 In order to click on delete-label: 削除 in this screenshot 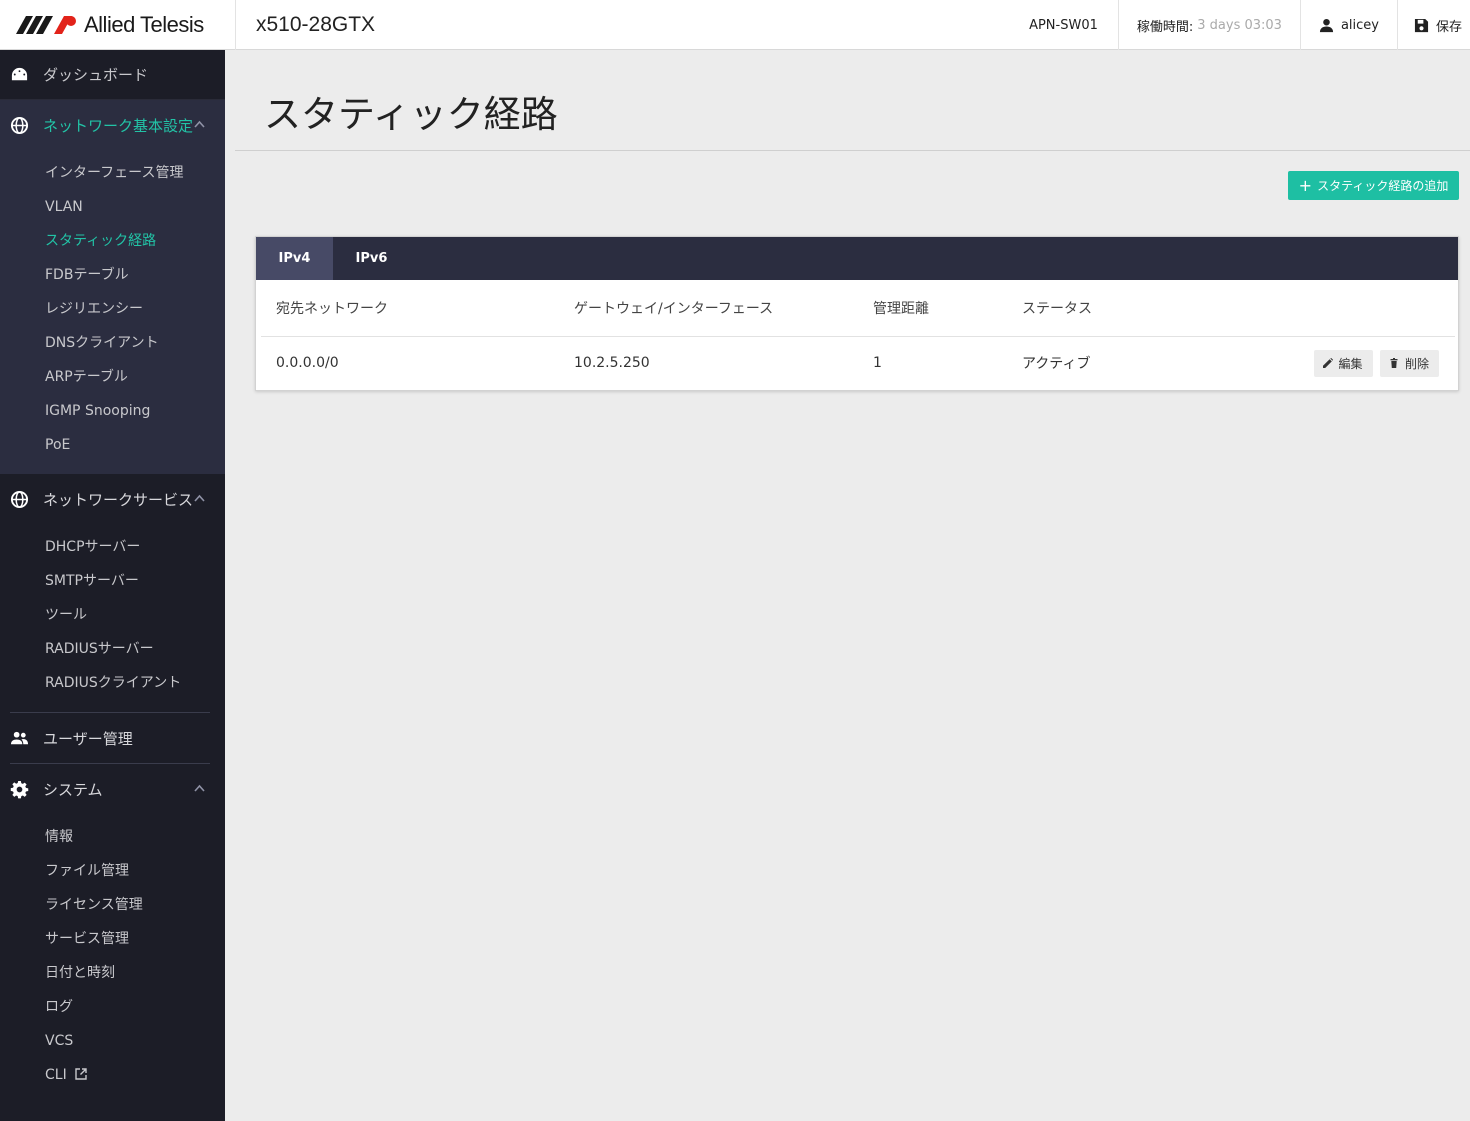, I will do `click(1416, 363)`.